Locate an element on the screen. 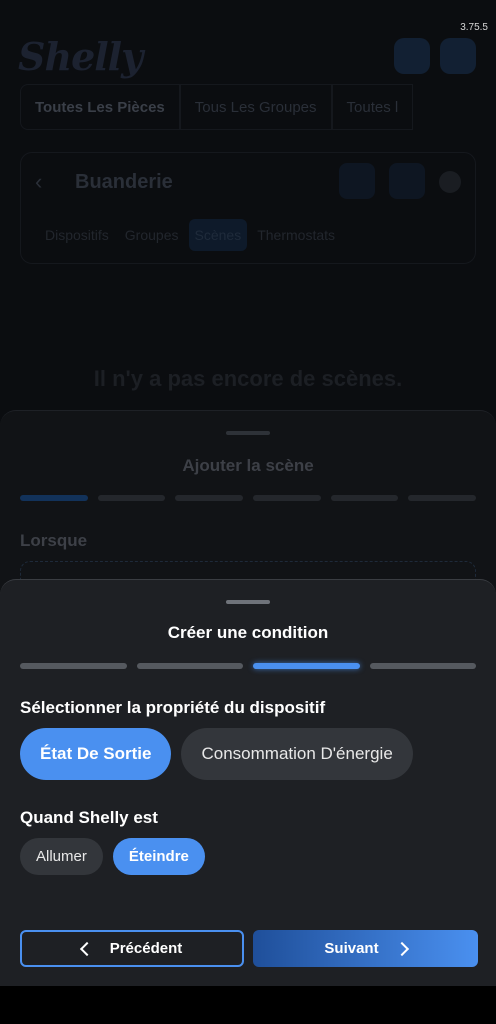 The width and height of the screenshot is (496, 1024). scene-step-indicator is located at coordinates (248, 498).